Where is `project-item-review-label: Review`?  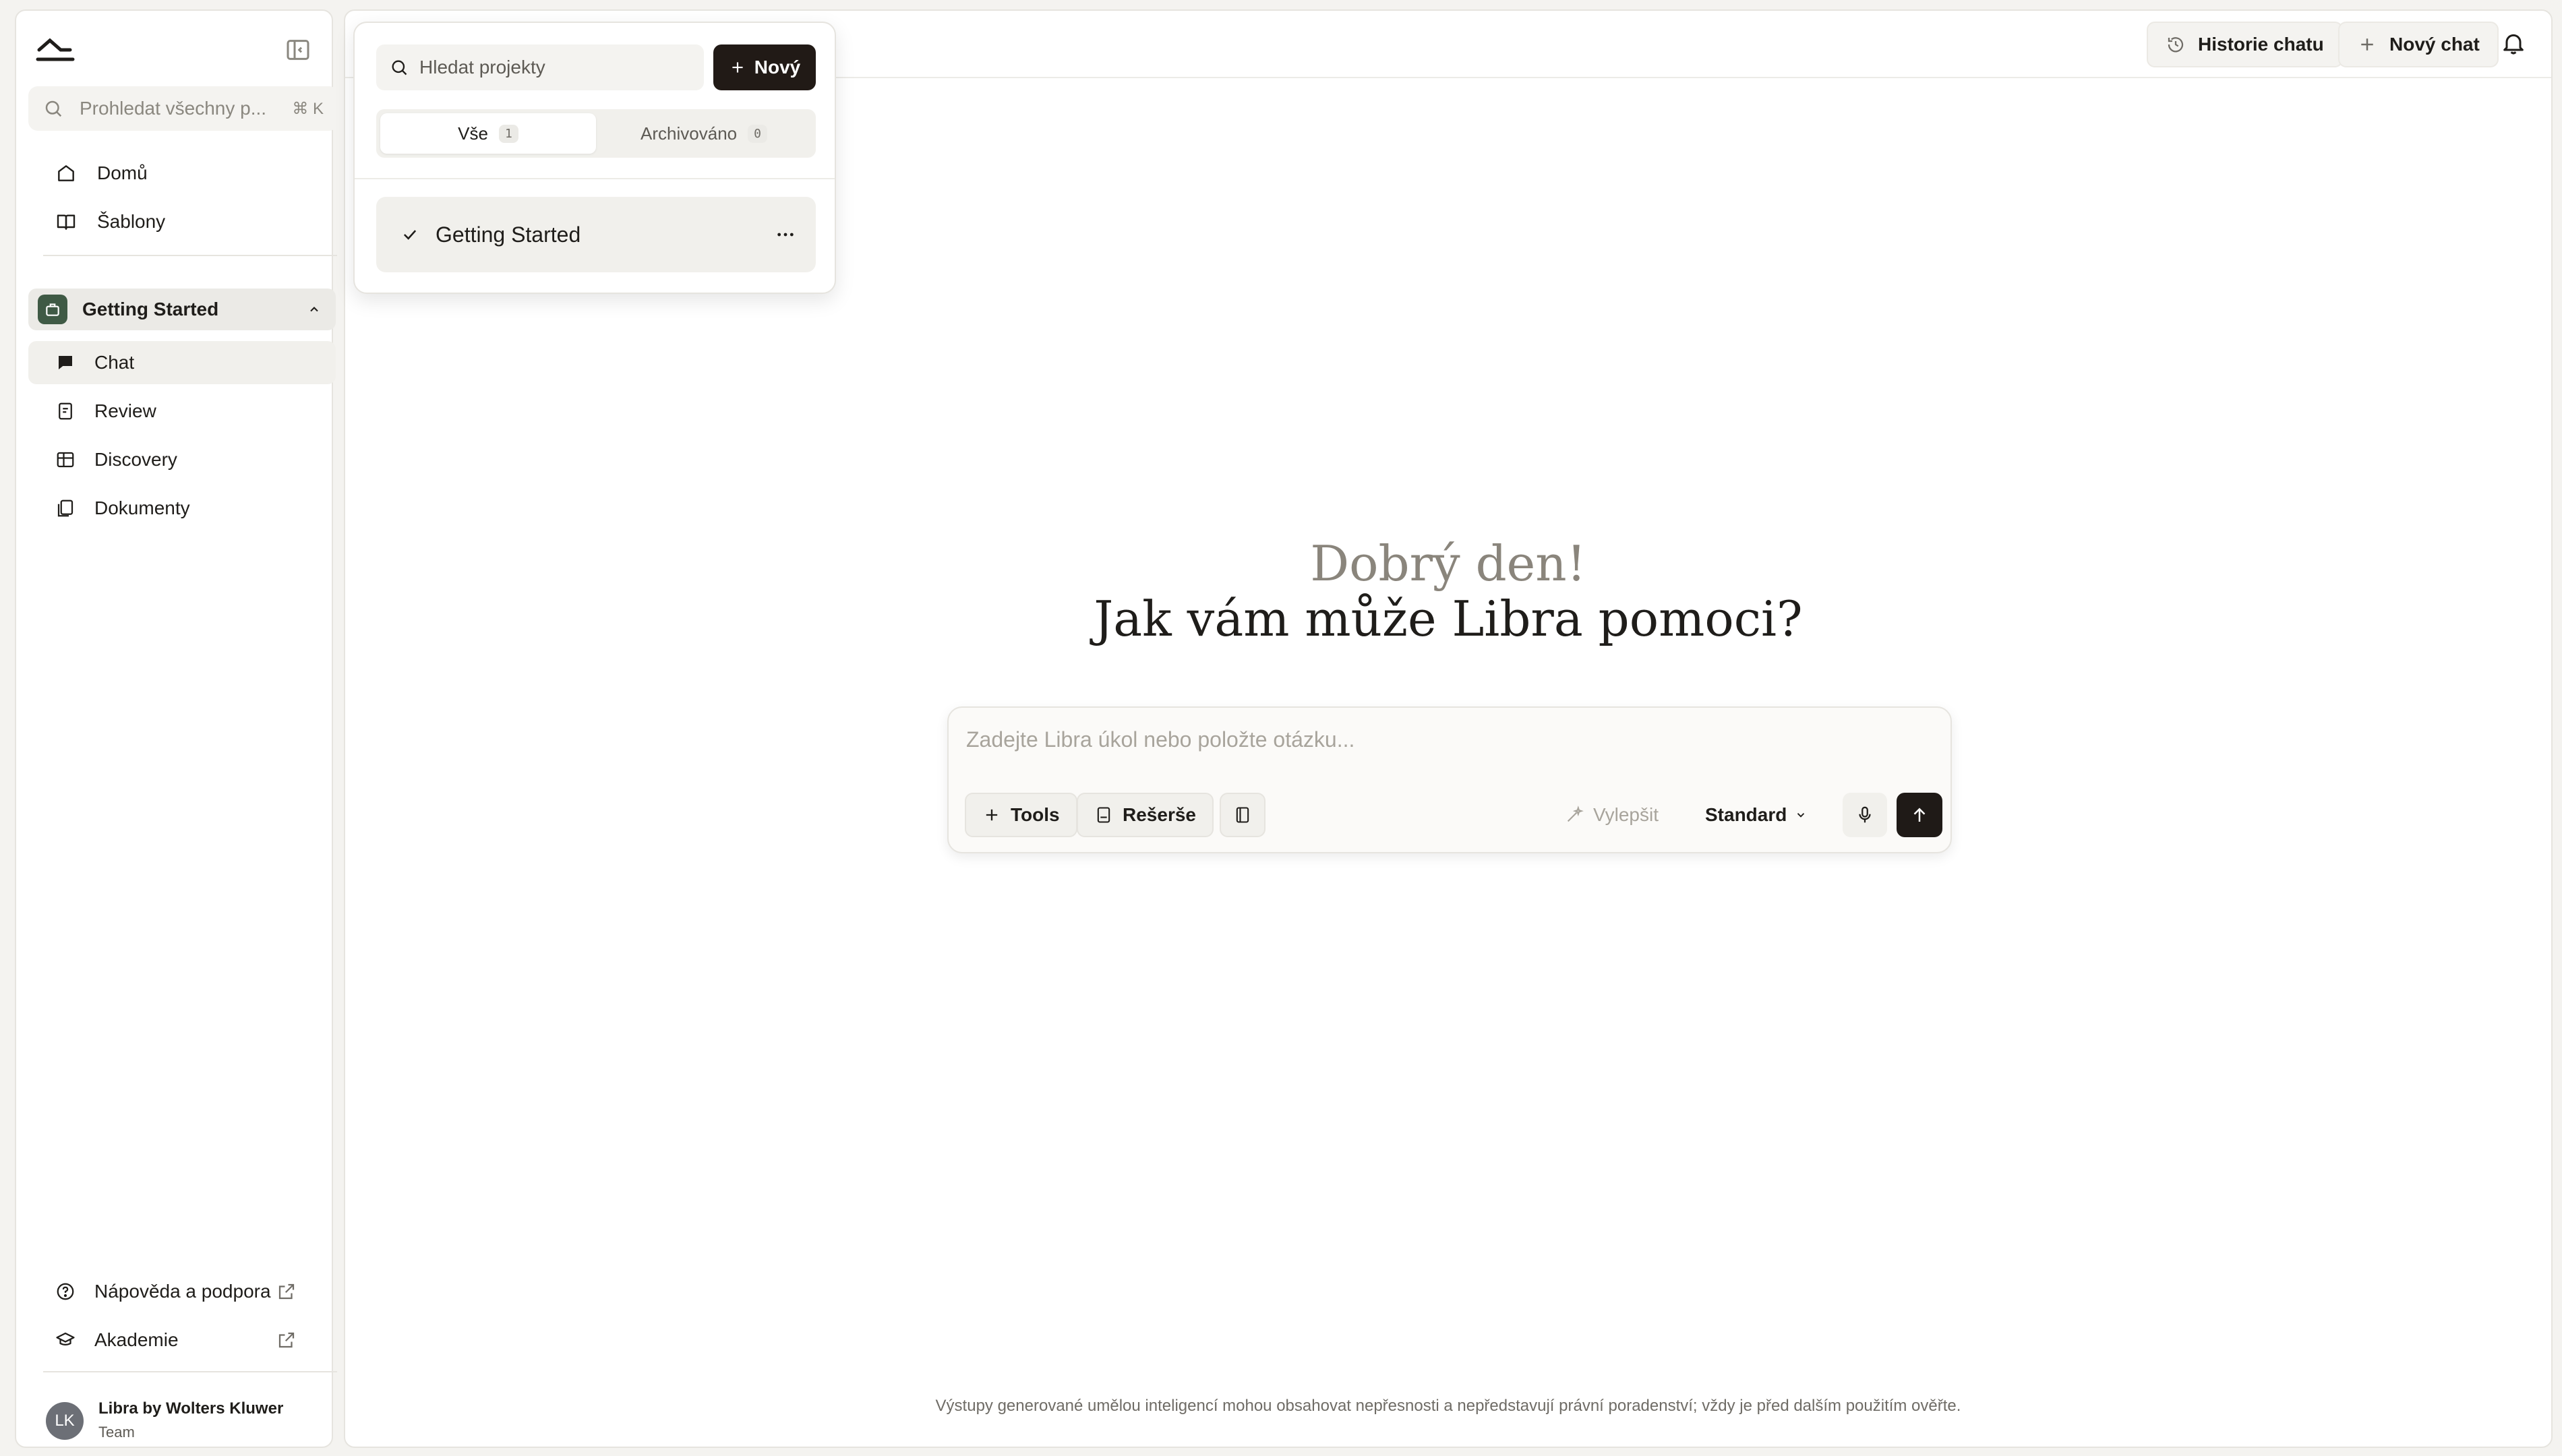 project-item-review-label: Review is located at coordinates (125, 410).